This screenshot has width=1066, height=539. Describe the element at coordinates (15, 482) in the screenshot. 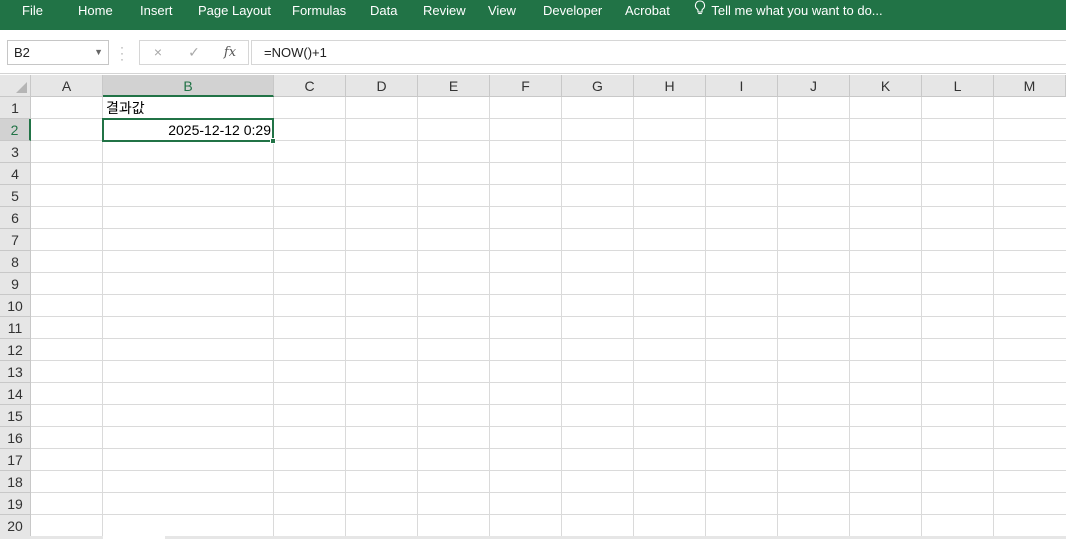

I see `row-header-18: 18` at that location.